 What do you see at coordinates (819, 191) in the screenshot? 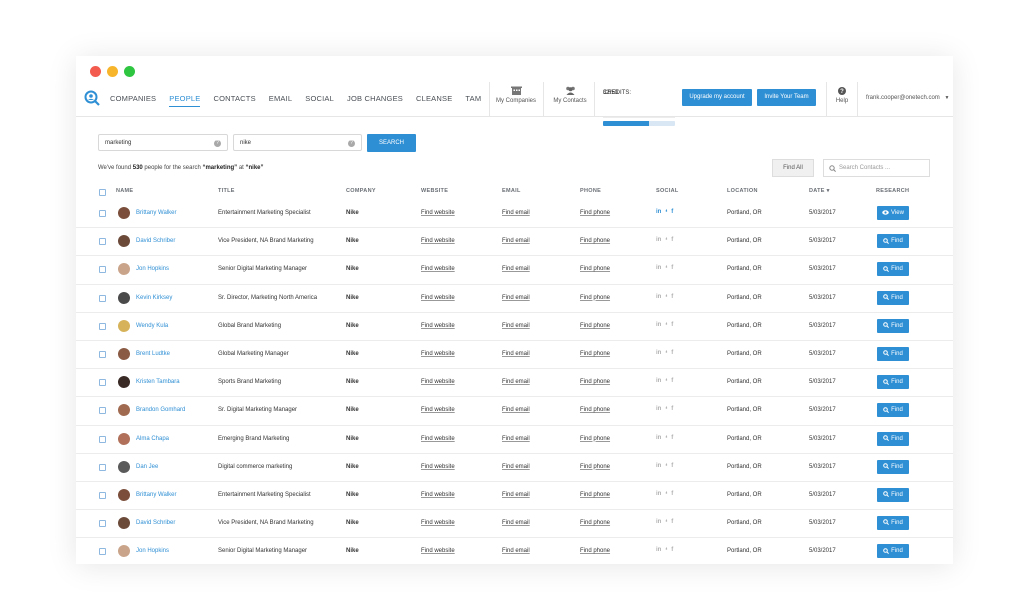
I see `column-date: DATE ▾` at bounding box center [819, 191].